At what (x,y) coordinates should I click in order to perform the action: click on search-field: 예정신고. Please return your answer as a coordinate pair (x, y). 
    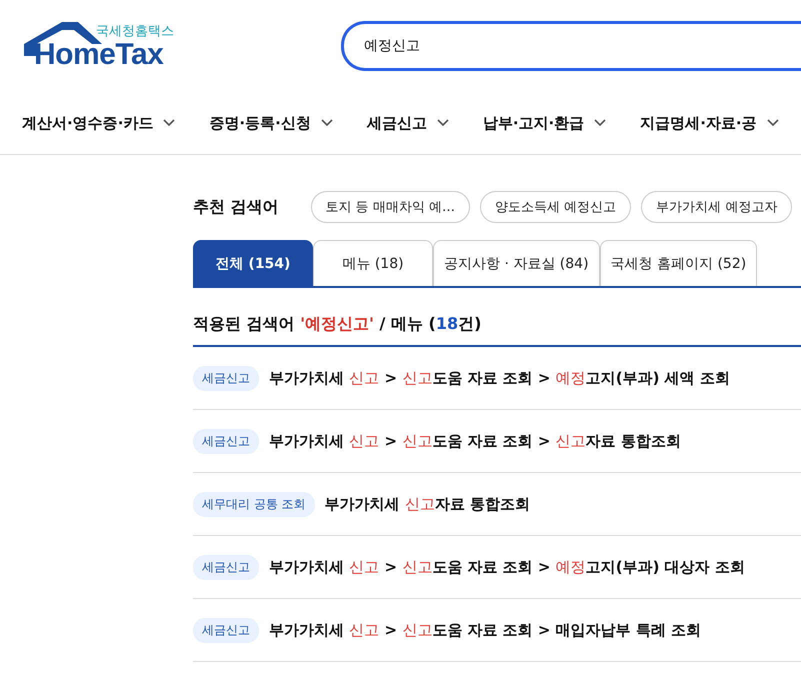
    Looking at the image, I should click on (571, 46).